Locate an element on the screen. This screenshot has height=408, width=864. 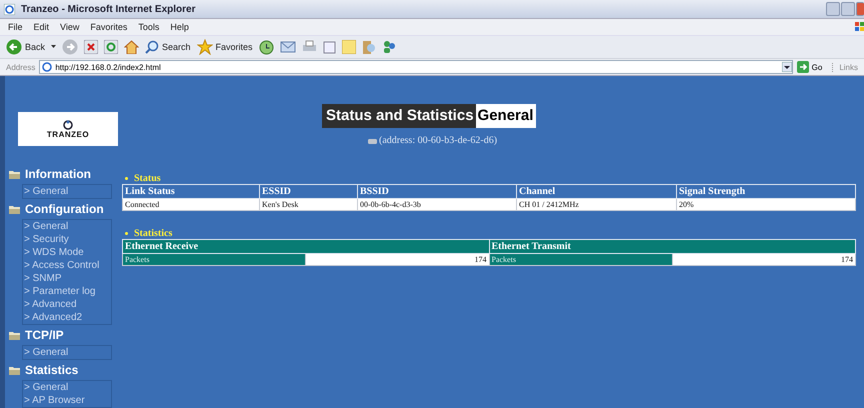
windows-logo-icon is located at coordinates (859, 27).